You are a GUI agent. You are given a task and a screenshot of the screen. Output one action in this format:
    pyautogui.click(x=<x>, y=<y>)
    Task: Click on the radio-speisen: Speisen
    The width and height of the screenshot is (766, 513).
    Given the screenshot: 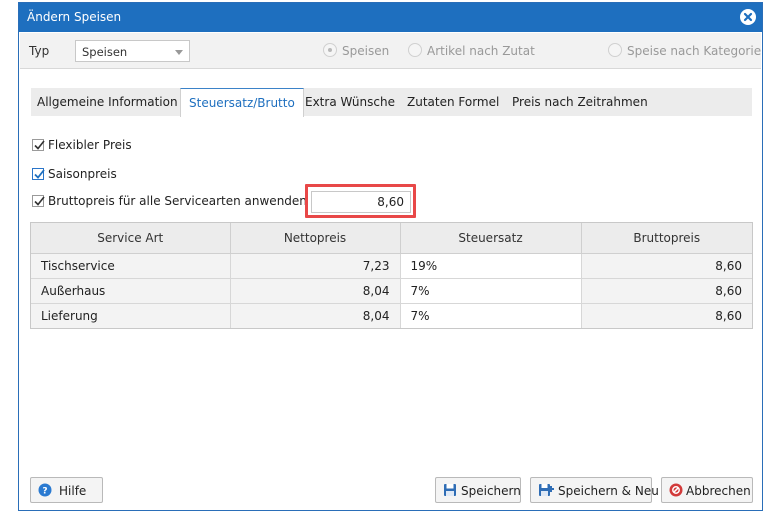 What is the action you would take?
    pyautogui.click(x=363, y=51)
    